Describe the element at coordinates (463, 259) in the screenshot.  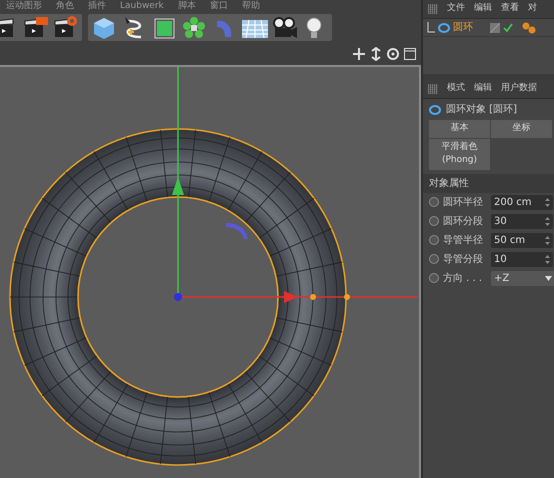
I see `field-label: 导管分段` at that location.